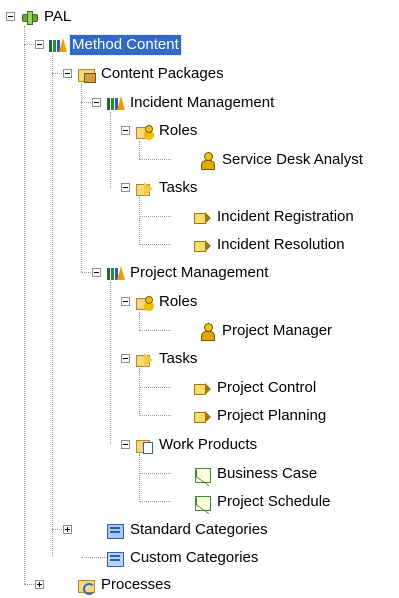  What do you see at coordinates (199, 529) in the screenshot?
I see `tree-node-label: Standard Categories` at bounding box center [199, 529].